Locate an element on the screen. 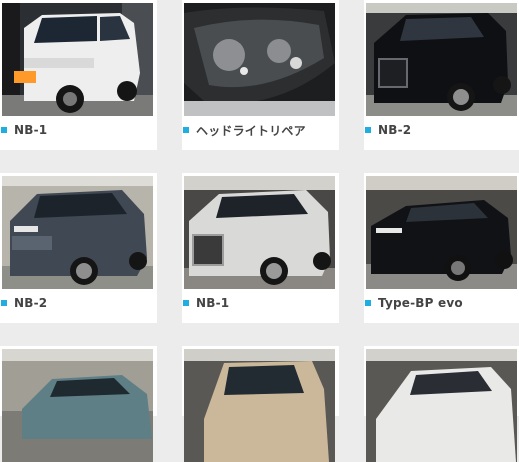 The image size is (519, 462). gallery-card-6: Type-BP evo is located at coordinates (441, 248).